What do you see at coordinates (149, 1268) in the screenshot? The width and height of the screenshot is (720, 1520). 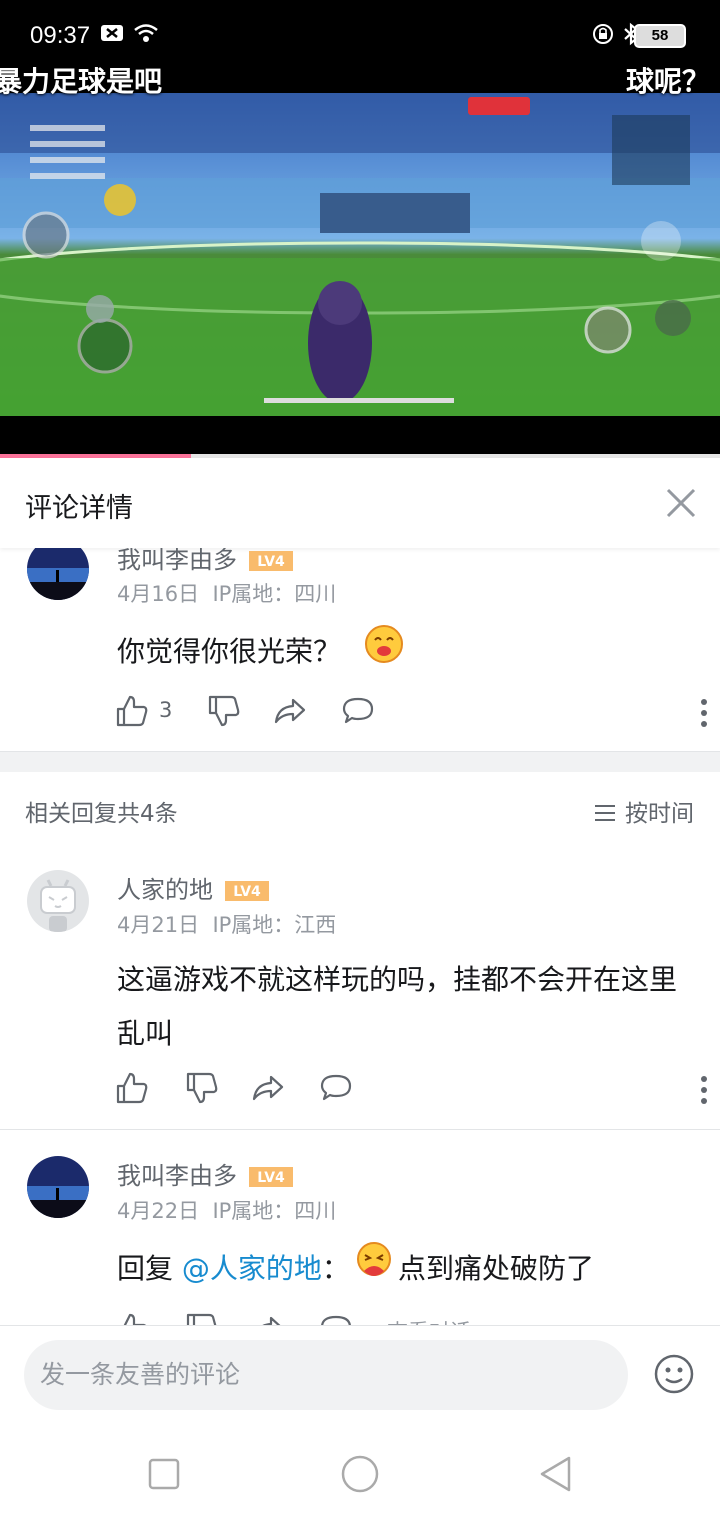 I see `reply-prefix: 回复` at bounding box center [149, 1268].